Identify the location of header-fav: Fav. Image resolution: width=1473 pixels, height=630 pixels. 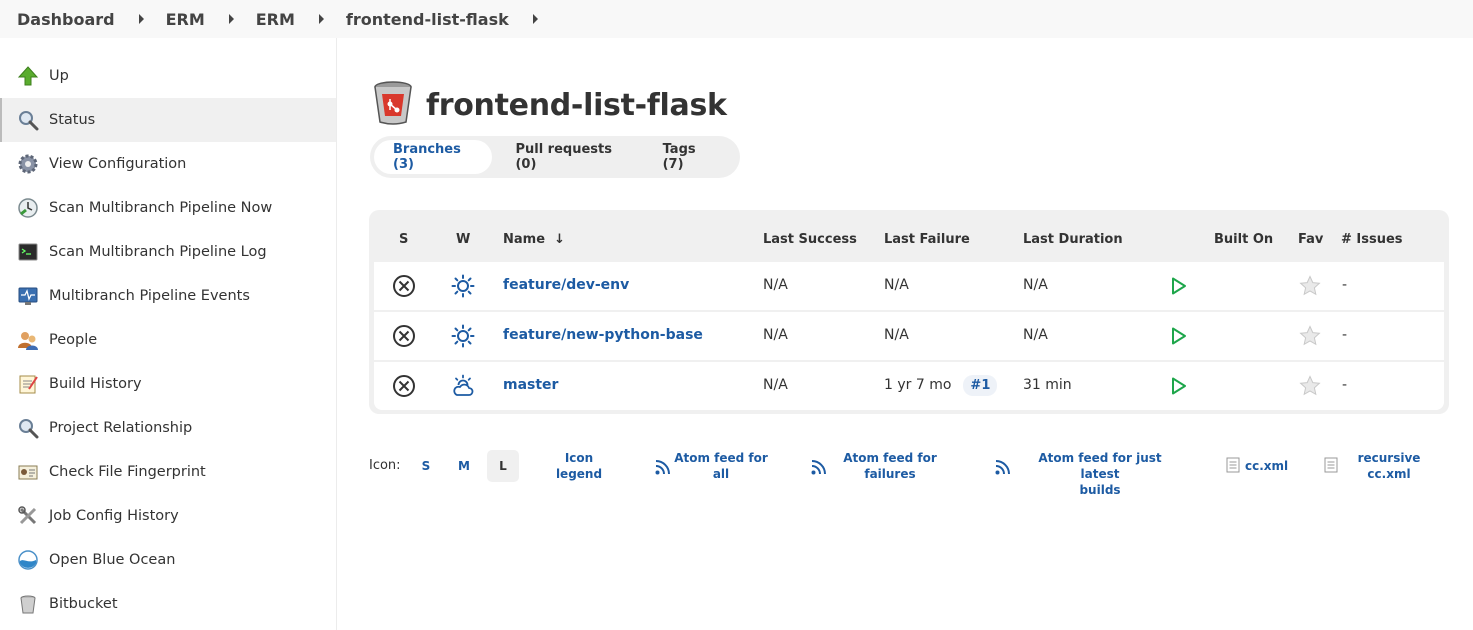
(1310, 239).